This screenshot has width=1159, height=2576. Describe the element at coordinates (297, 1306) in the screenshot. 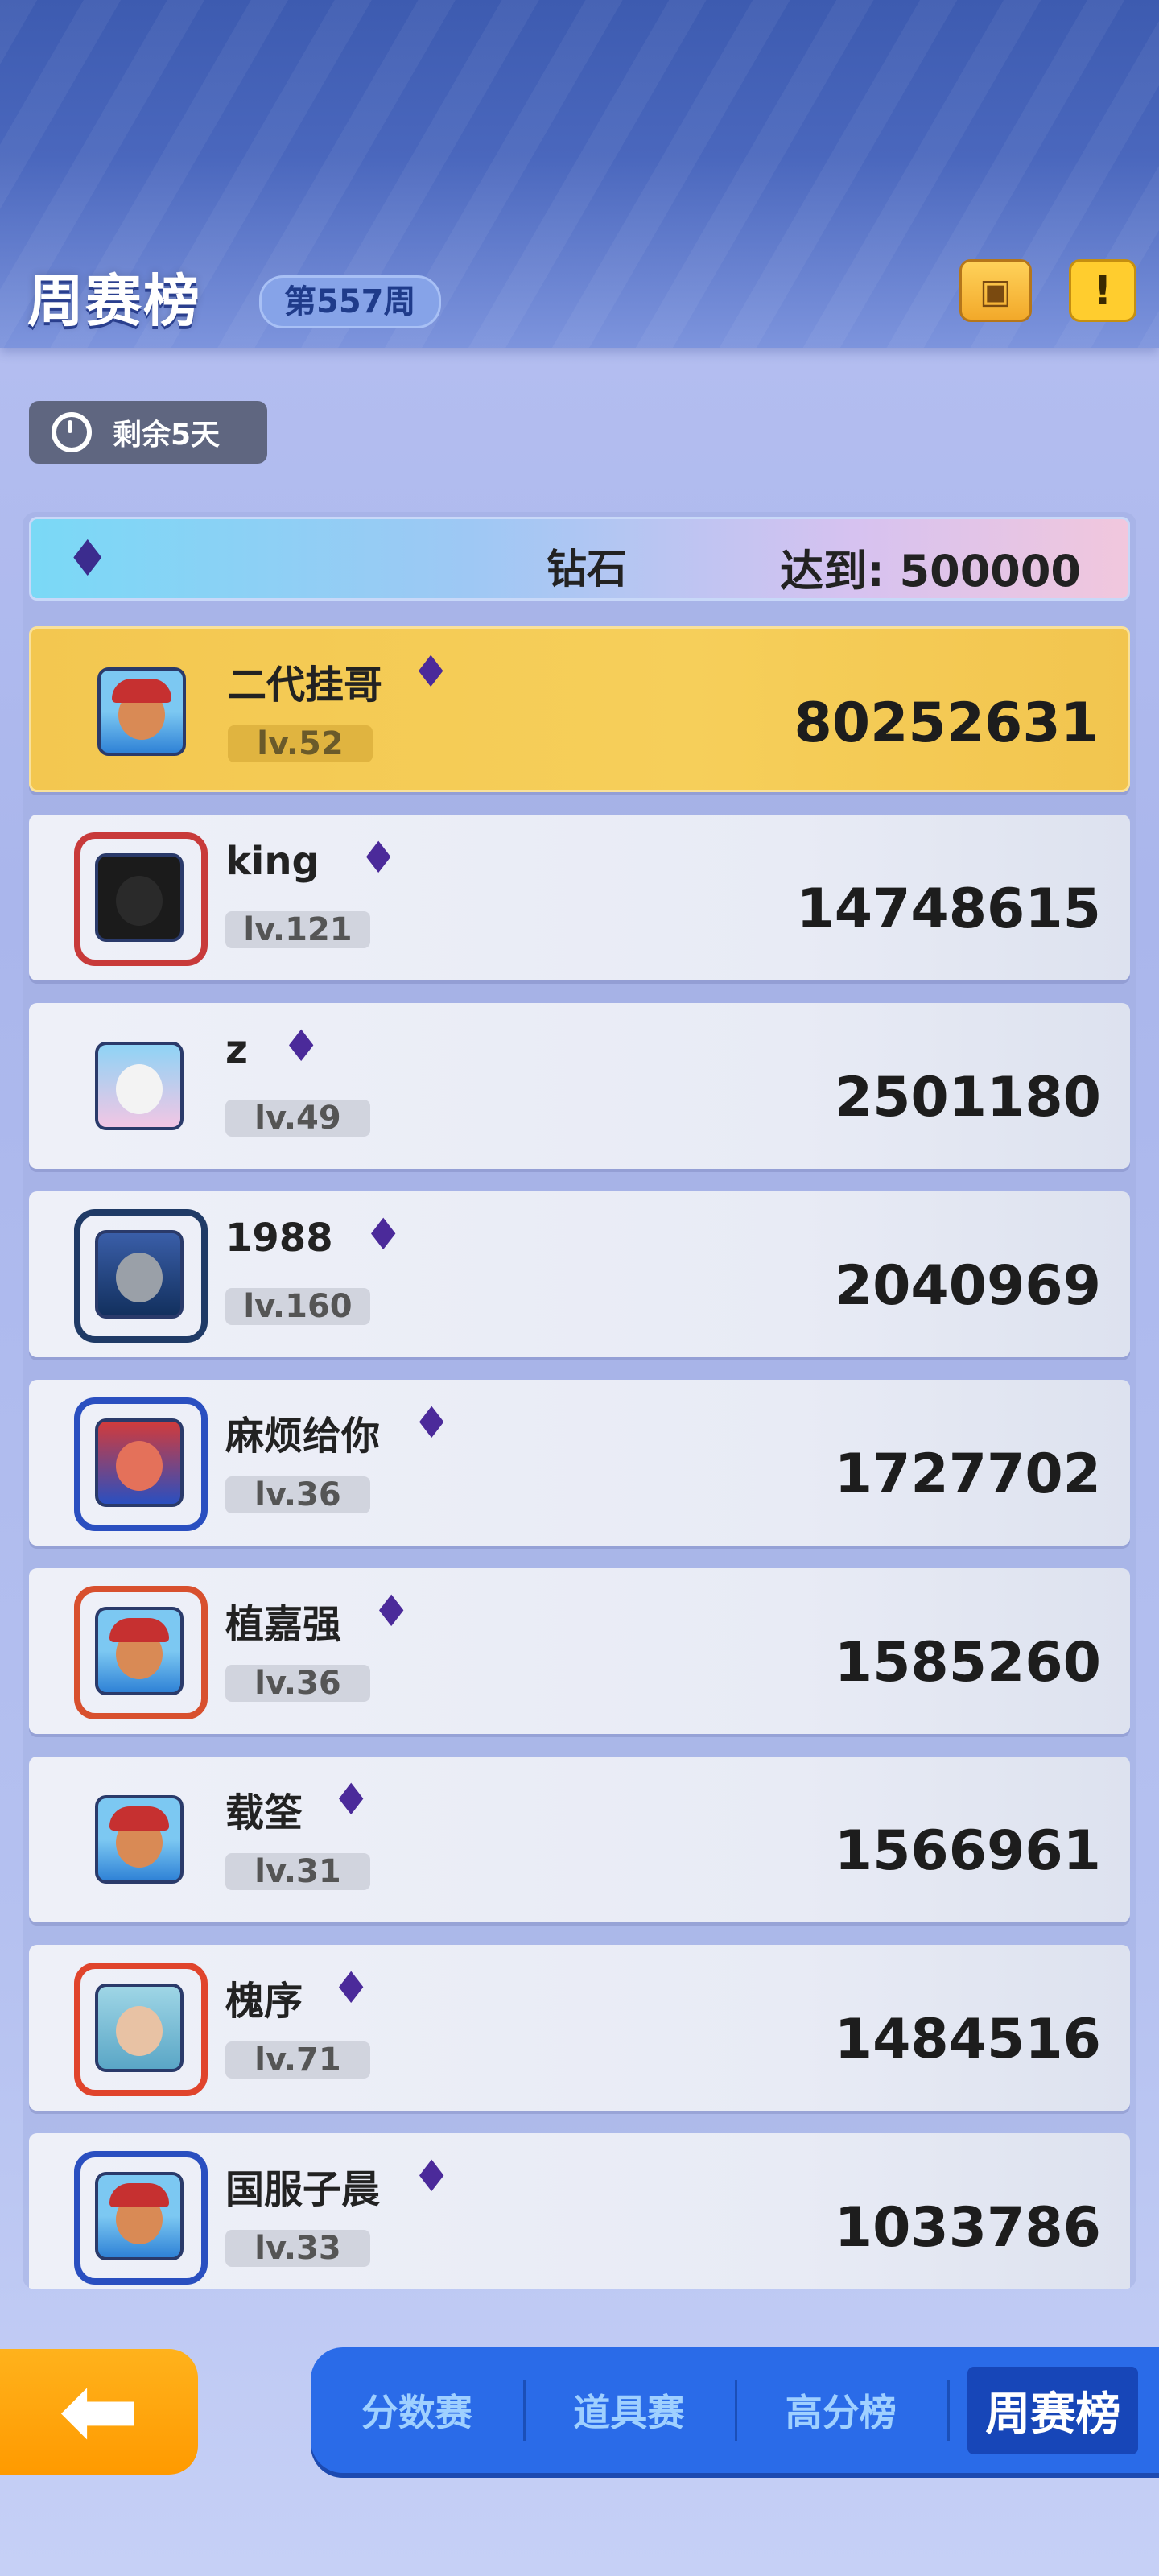

I see `player-level: lv.160` at that location.